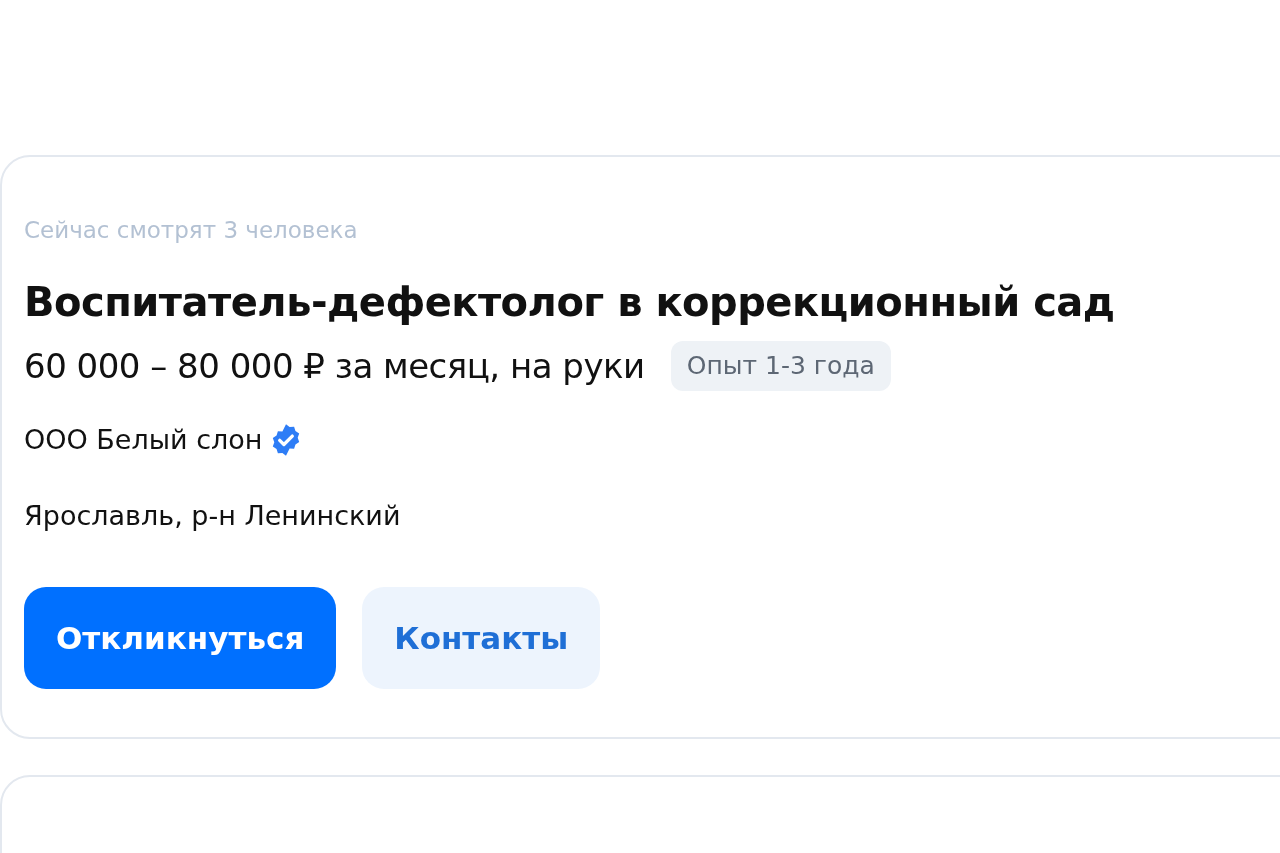 The image size is (1280, 853). What do you see at coordinates (143, 440) in the screenshot?
I see `company-name: ООО Белый слон` at bounding box center [143, 440].